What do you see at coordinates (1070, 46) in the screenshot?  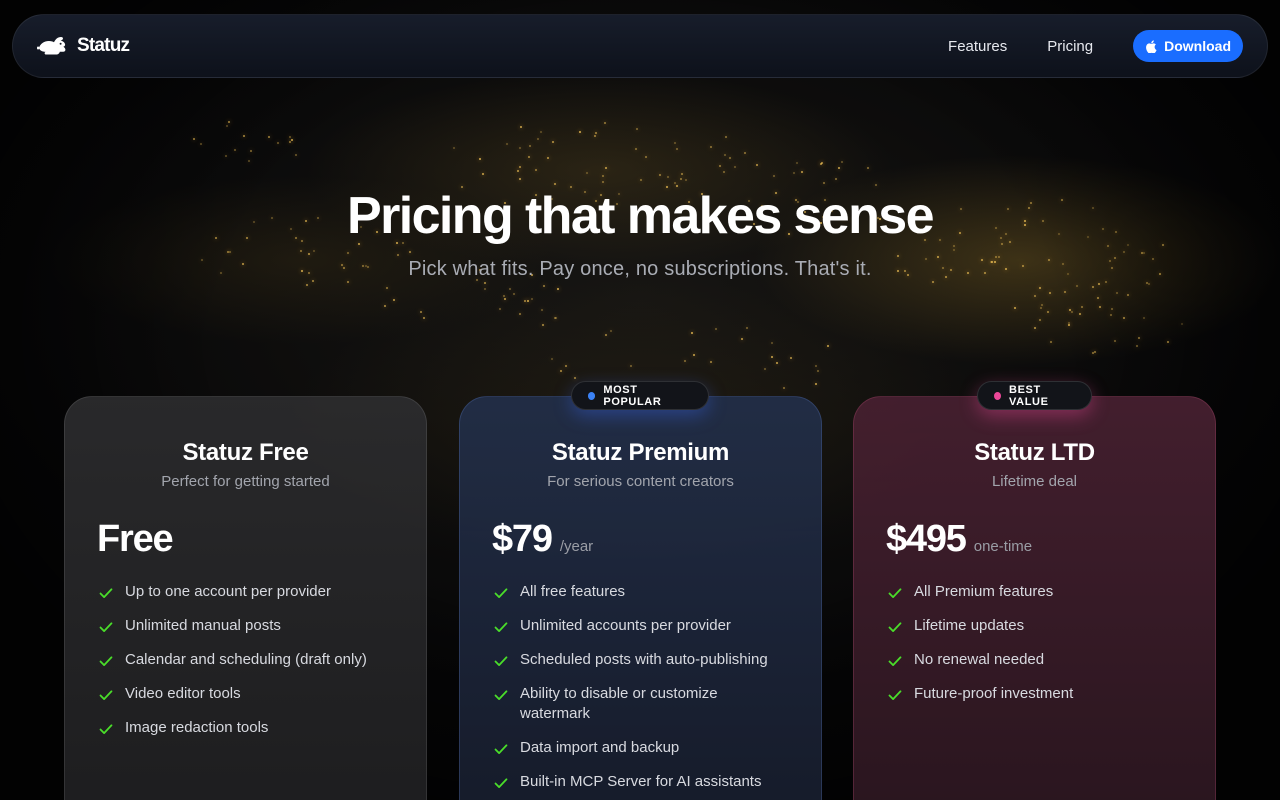 I see `nav-link-pricing: Pricing` at bounding box center [1070, 46].